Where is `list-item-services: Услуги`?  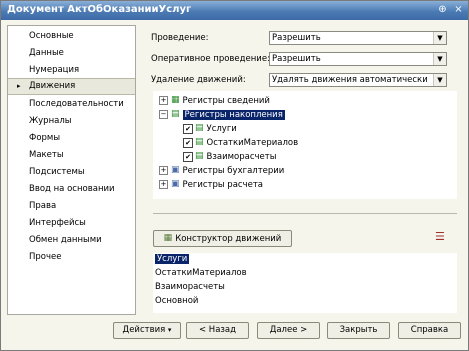
list-item-services: Услуги is located at coordinates (172, 259).